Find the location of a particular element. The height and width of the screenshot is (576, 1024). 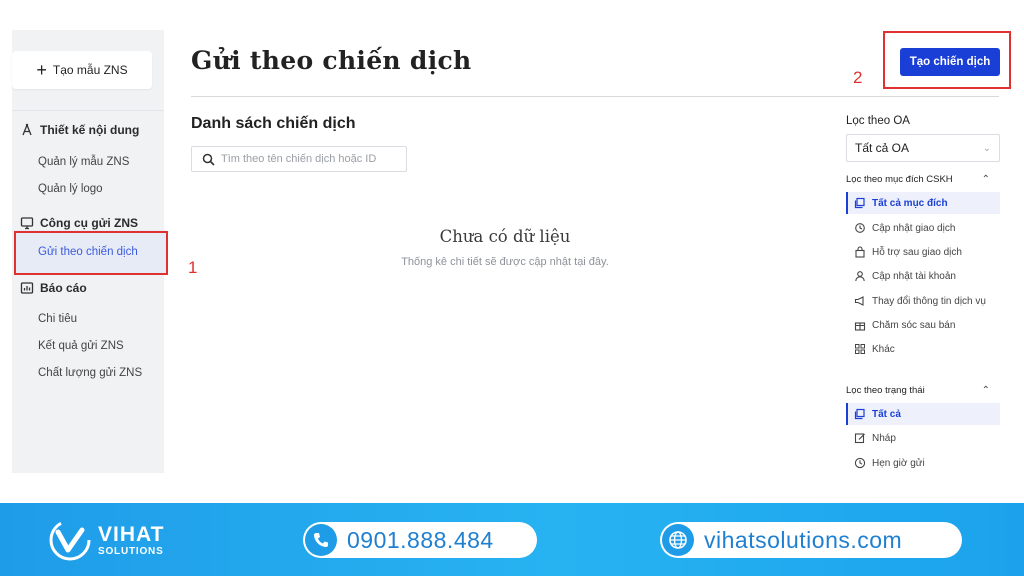

search-input: Tìm theo tên chiến dịch hoặc ID is located at coordinates (299, 159).